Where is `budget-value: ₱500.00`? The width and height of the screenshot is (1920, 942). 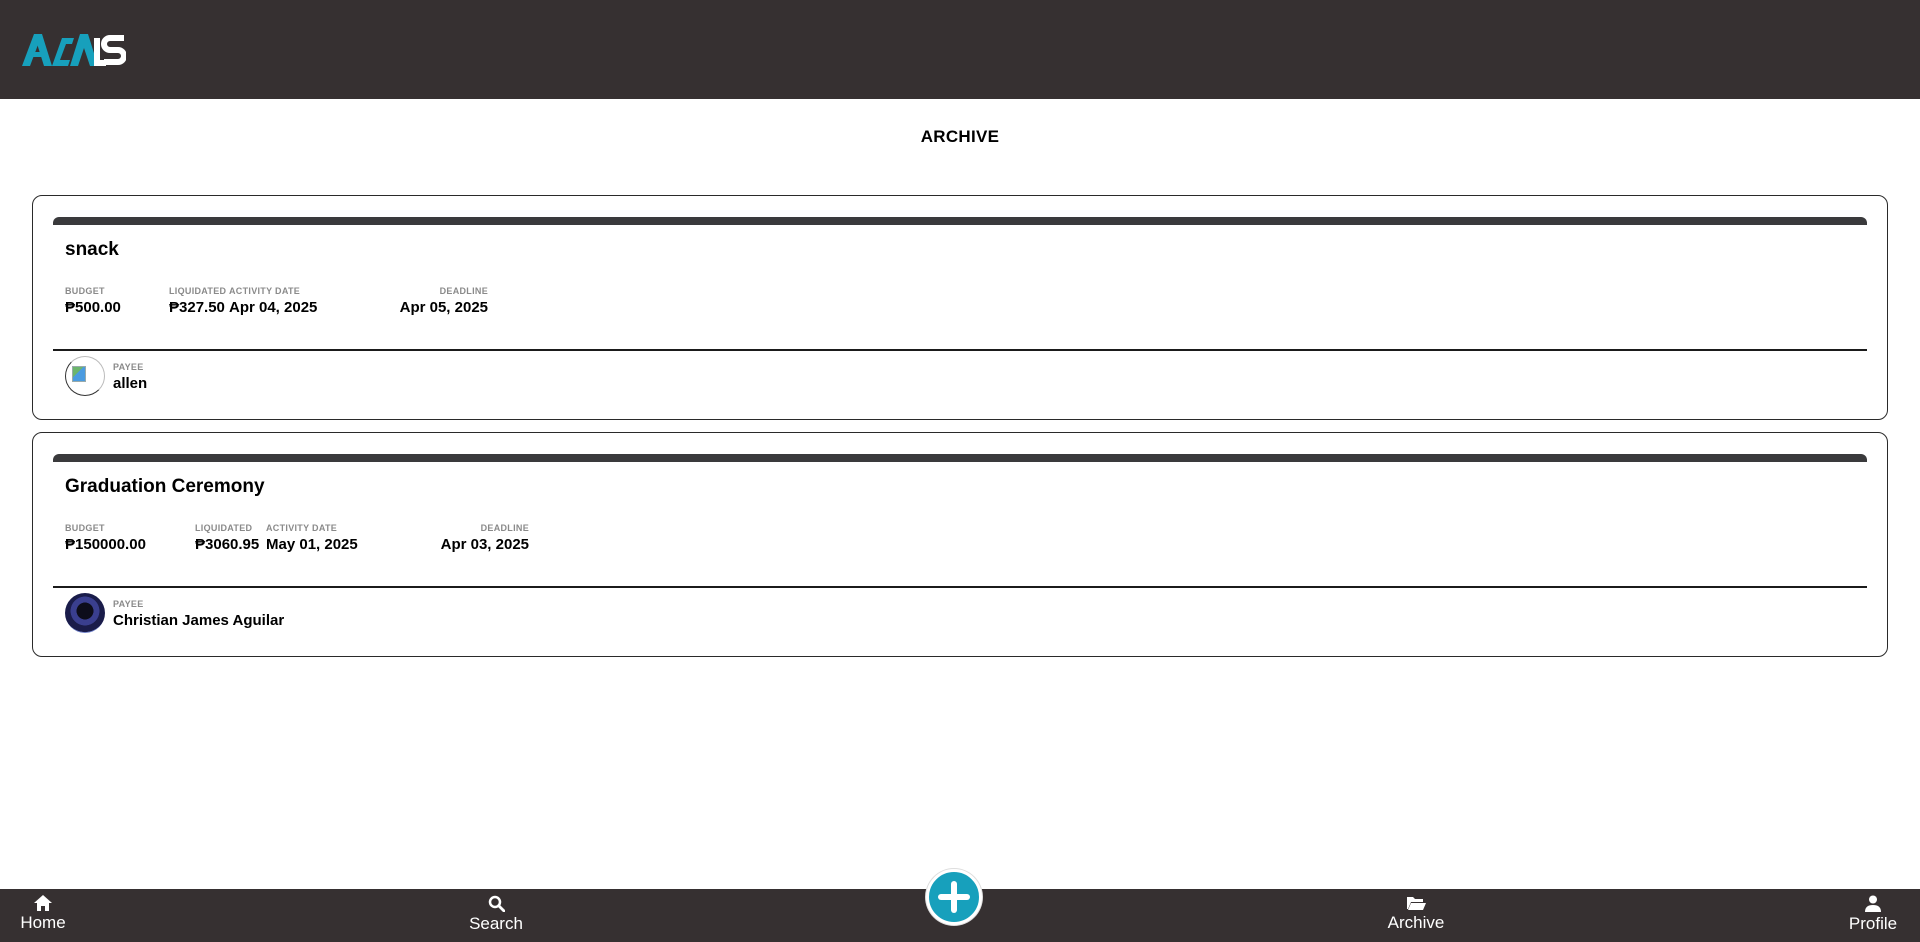
budget-value: ₱500.00 is located at coordinates (93, 307).